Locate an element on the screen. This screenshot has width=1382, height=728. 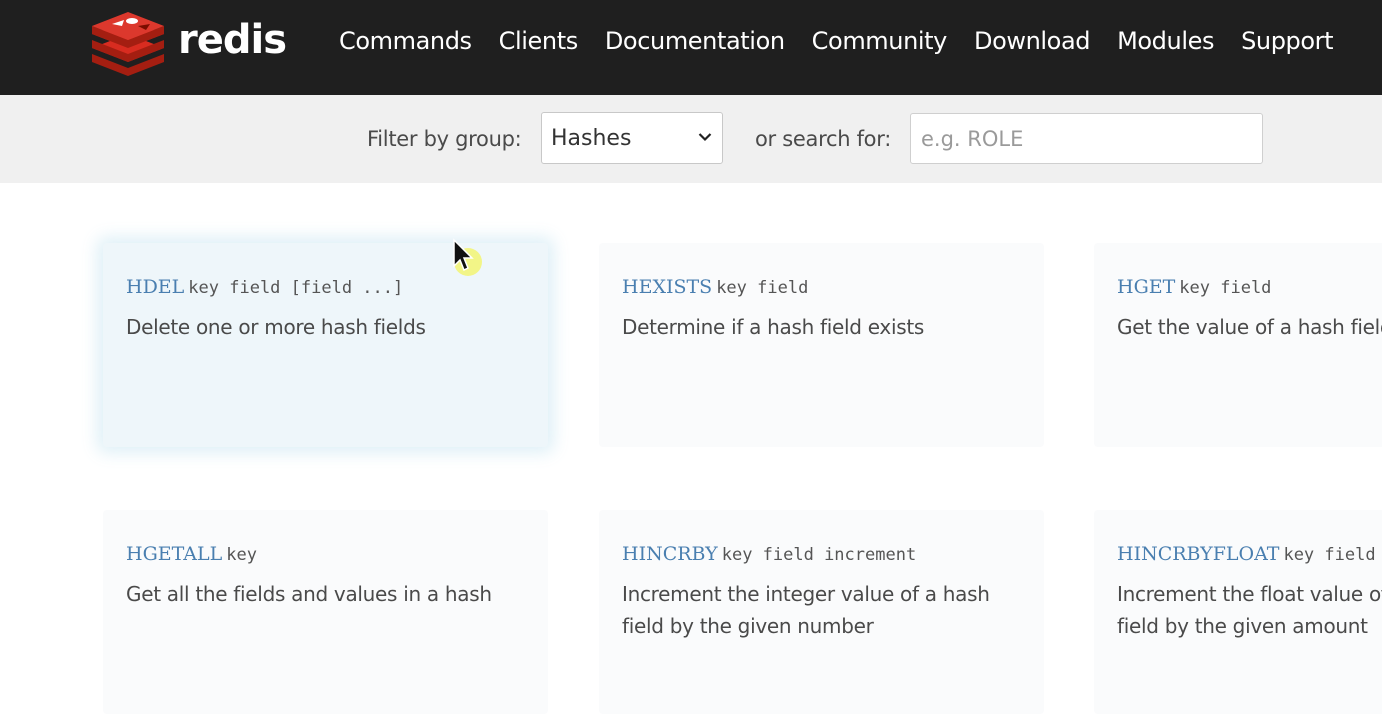
command-name: HINCRBYFLOAT is located at coordinates (1198, 554).